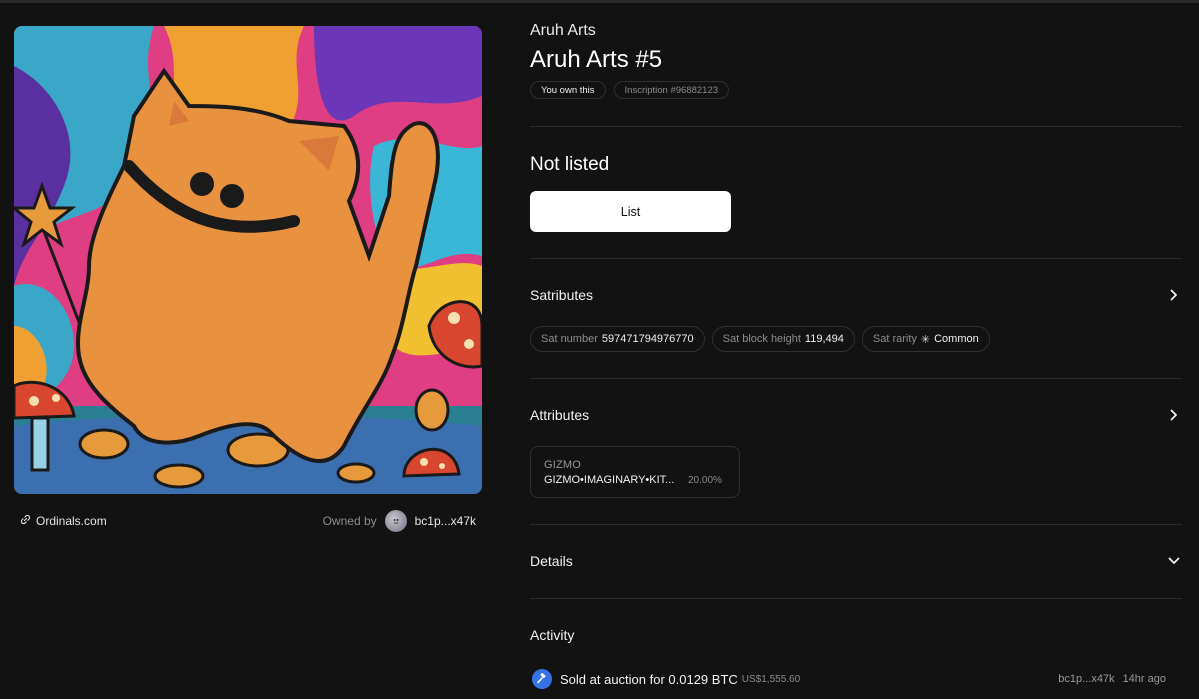 This screenshot has width=1199, height=699. I want to click on hammer-icon, so click(542, 679).